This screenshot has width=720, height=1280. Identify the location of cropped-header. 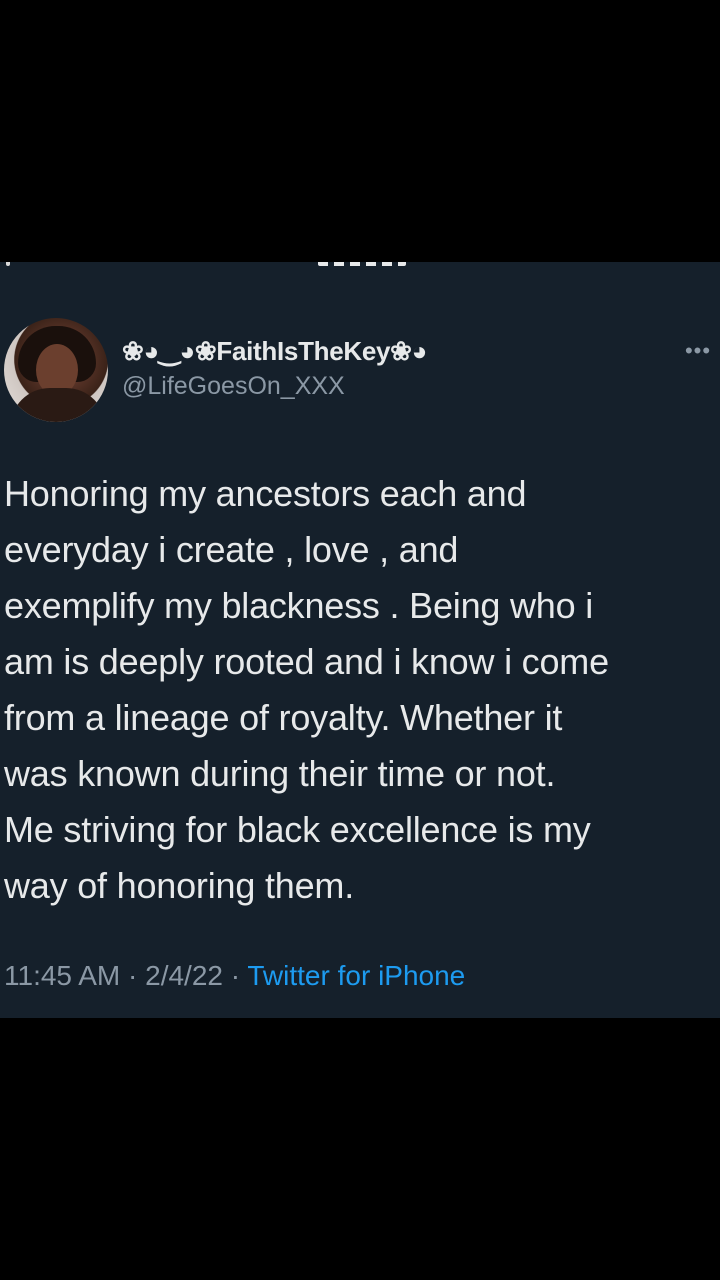
(360, 266).